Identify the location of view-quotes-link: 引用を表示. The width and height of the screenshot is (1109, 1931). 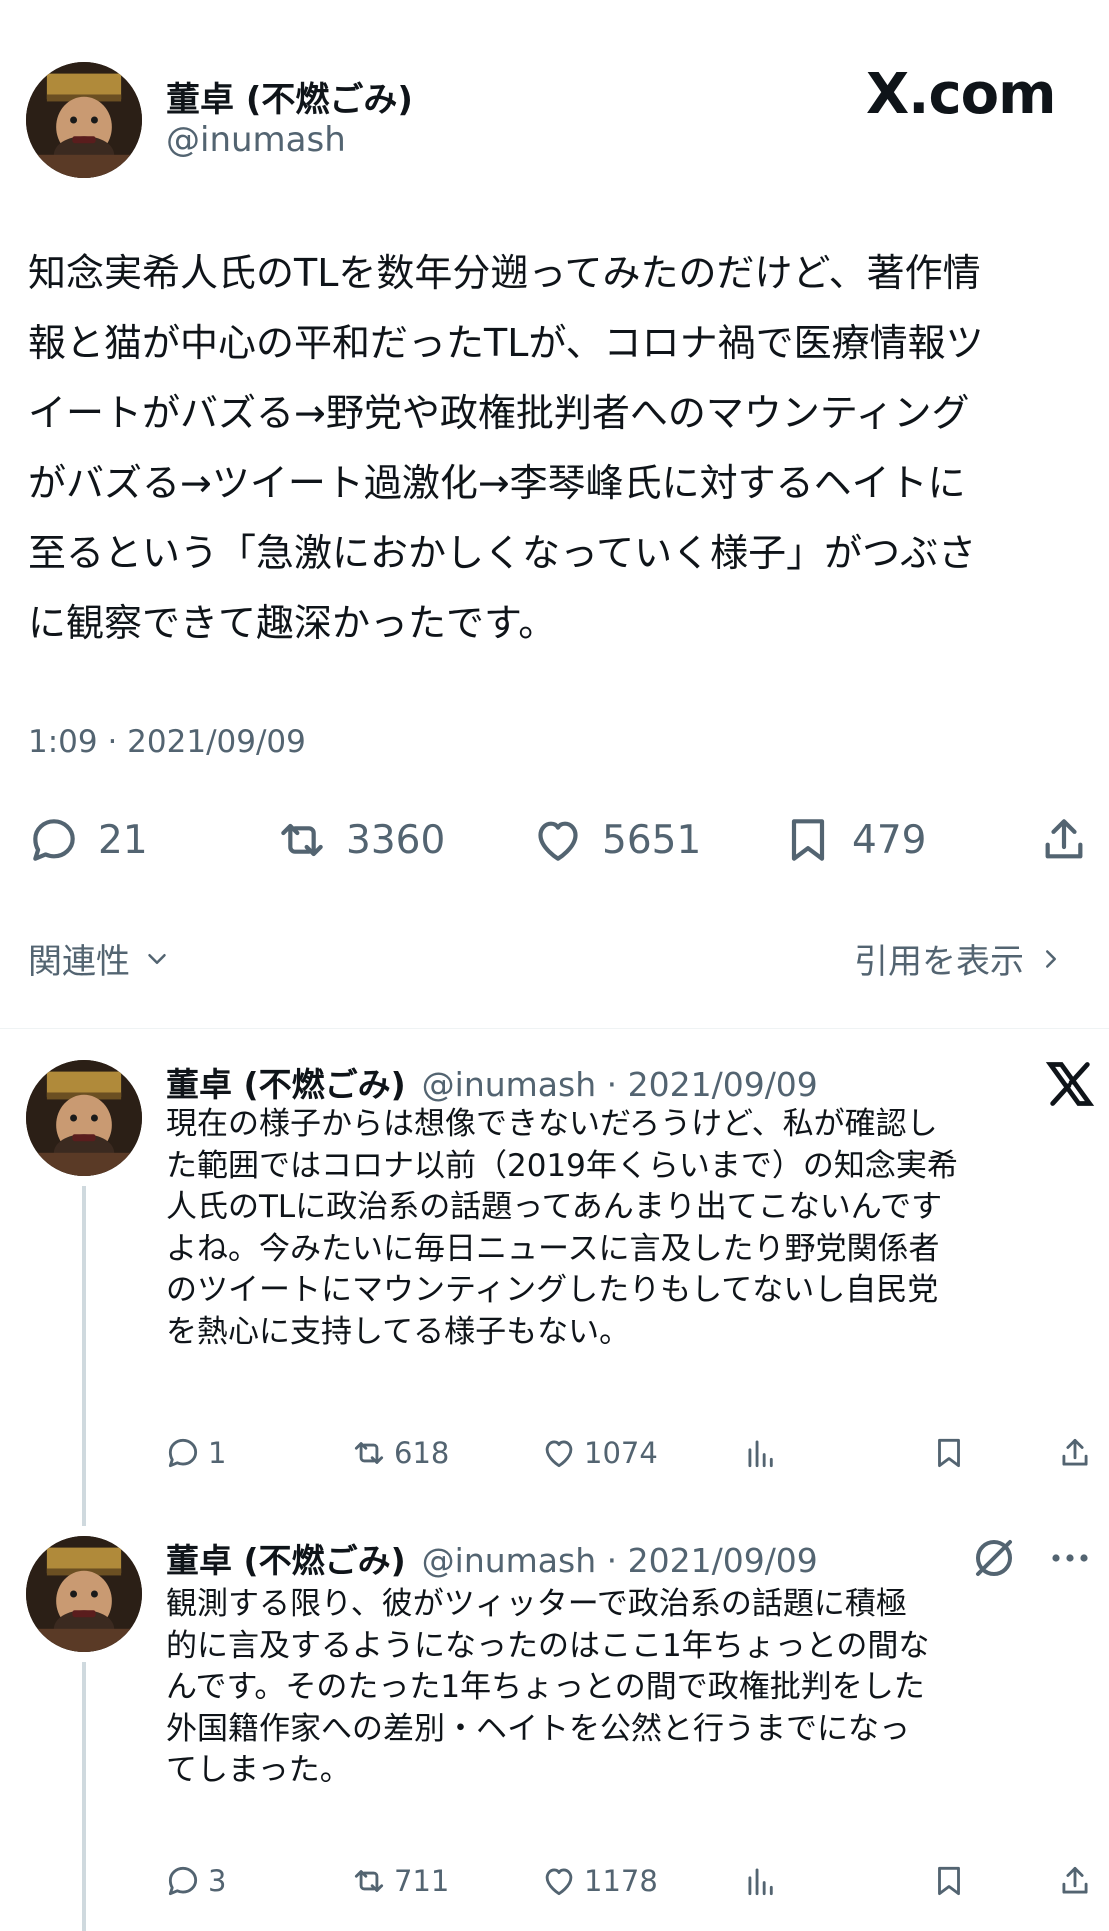
(960, 958).